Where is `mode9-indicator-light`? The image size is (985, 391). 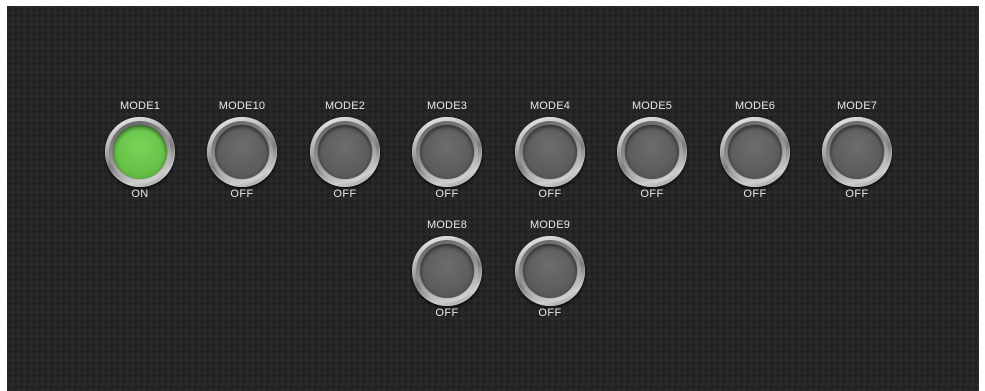 mode9-indicator-light is located at coordinates (550, 271).